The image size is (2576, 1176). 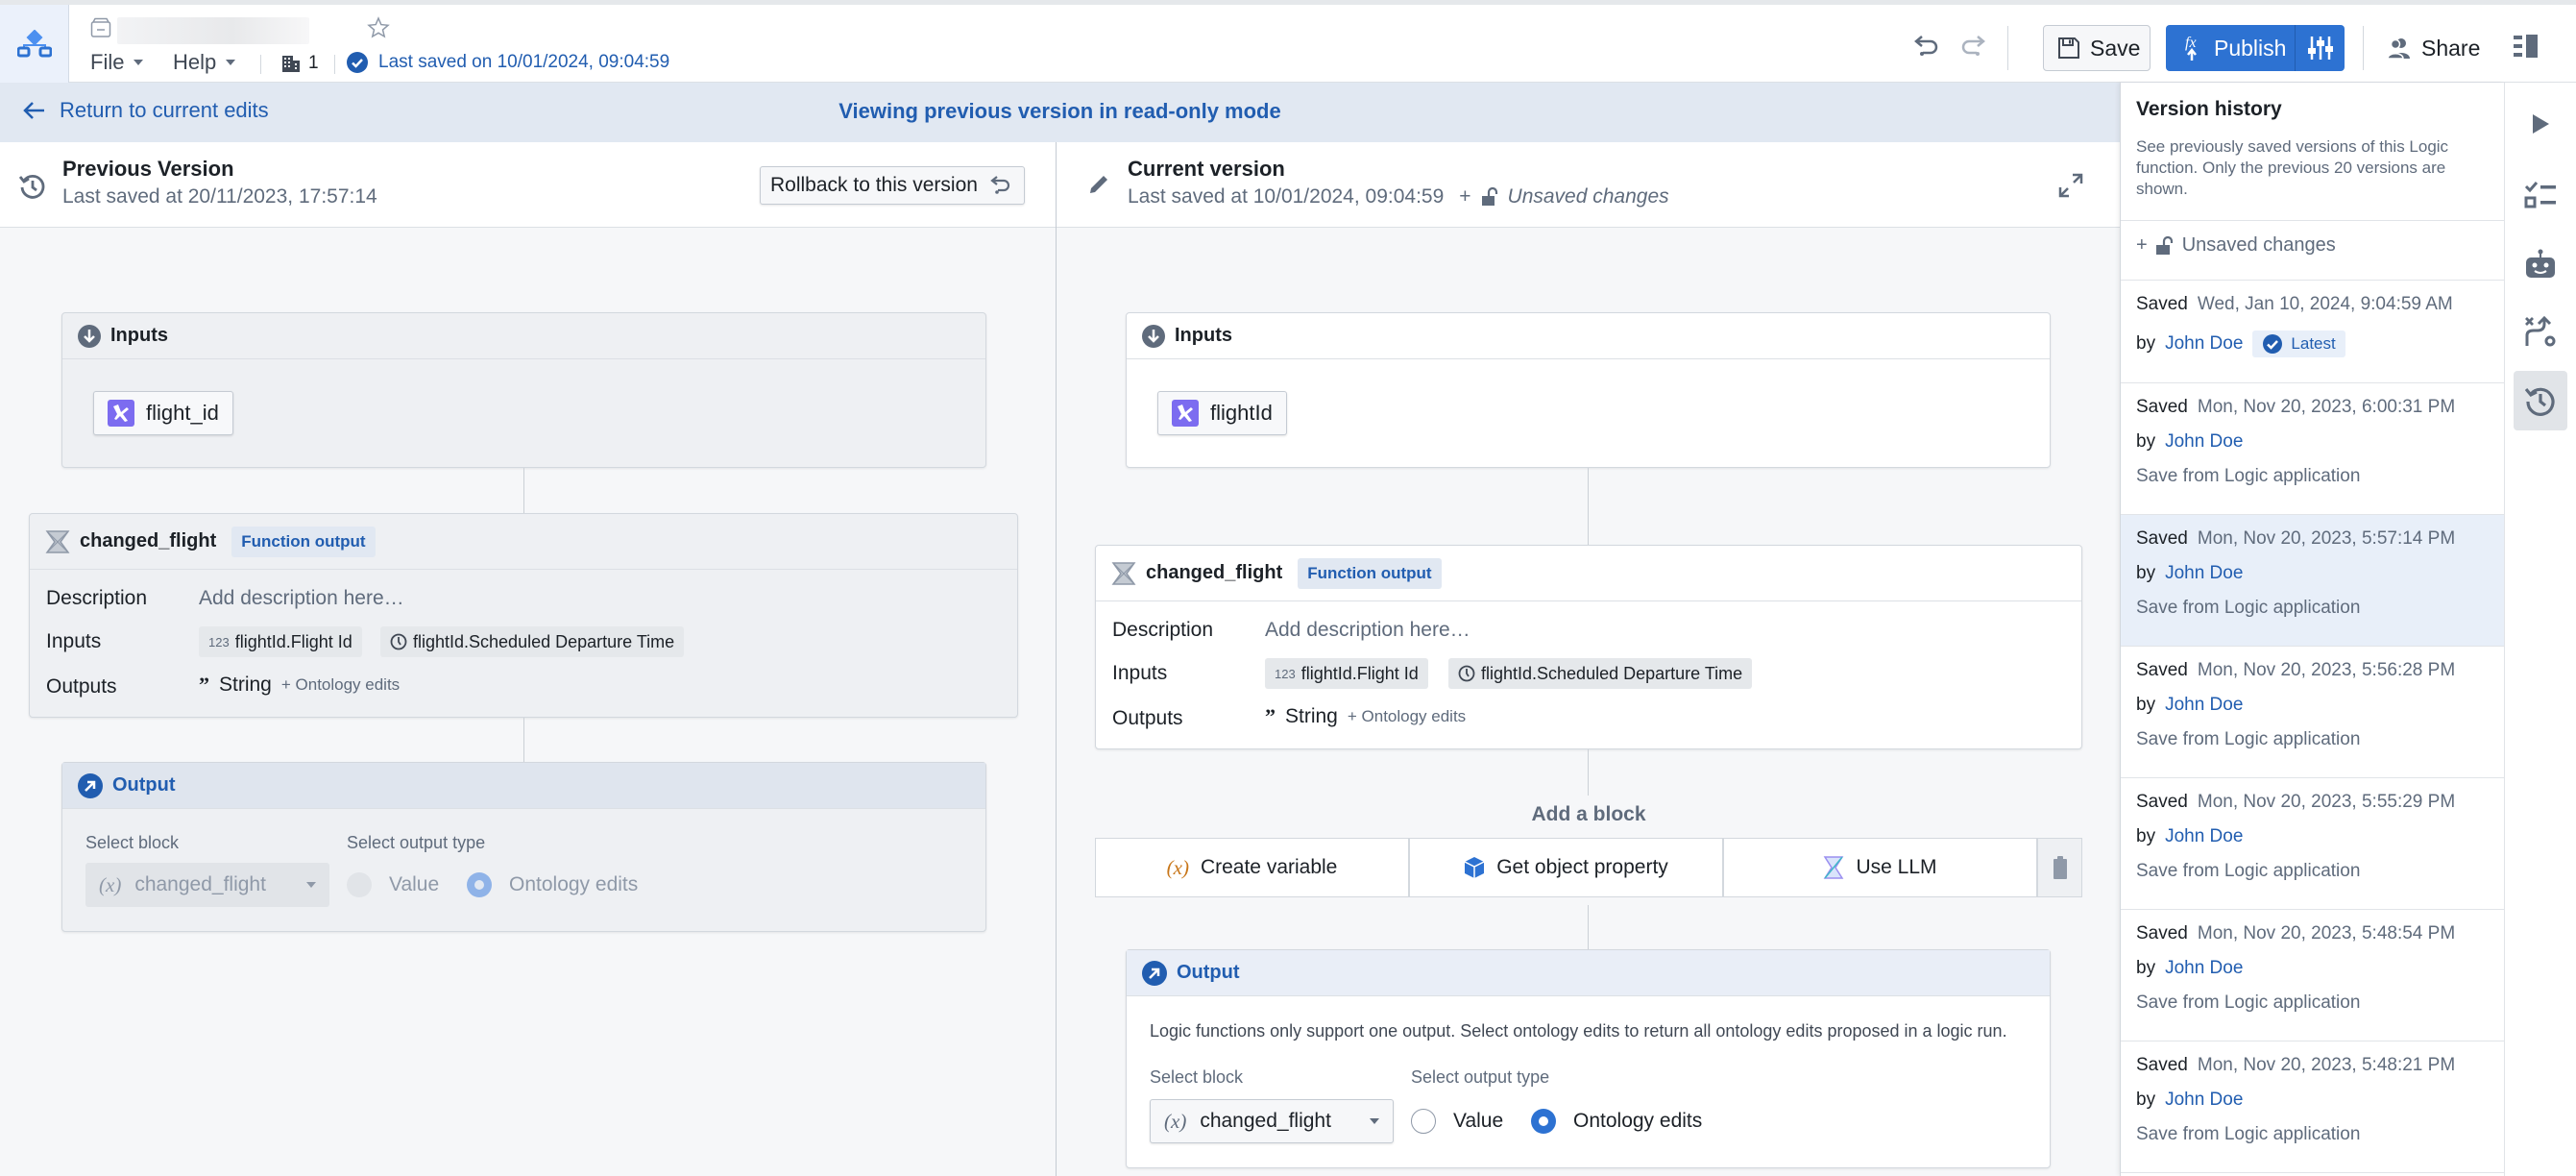 I want to click on return-label: Return to current edits, so click(x=164, y=110).